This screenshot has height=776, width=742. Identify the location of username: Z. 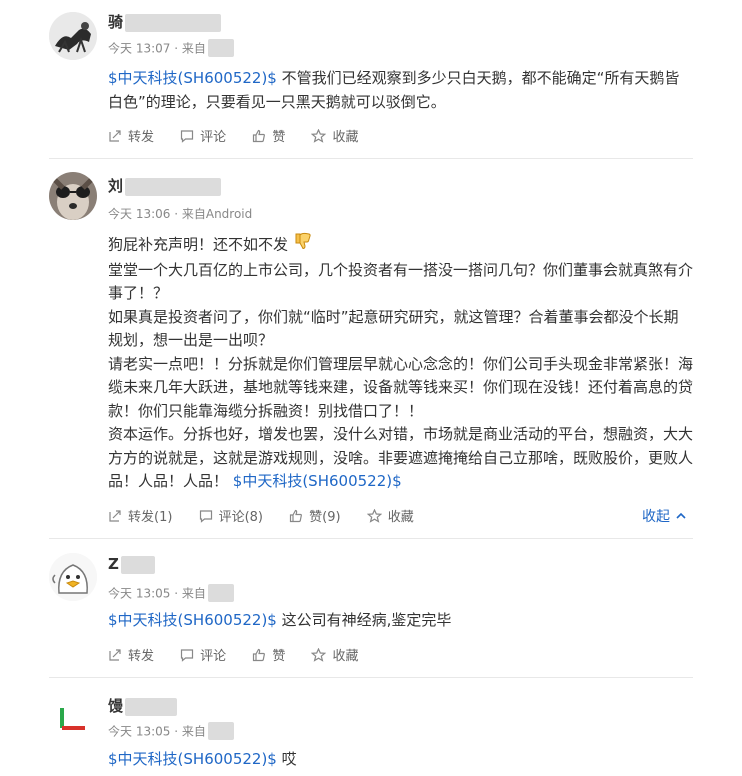
(131, 564).